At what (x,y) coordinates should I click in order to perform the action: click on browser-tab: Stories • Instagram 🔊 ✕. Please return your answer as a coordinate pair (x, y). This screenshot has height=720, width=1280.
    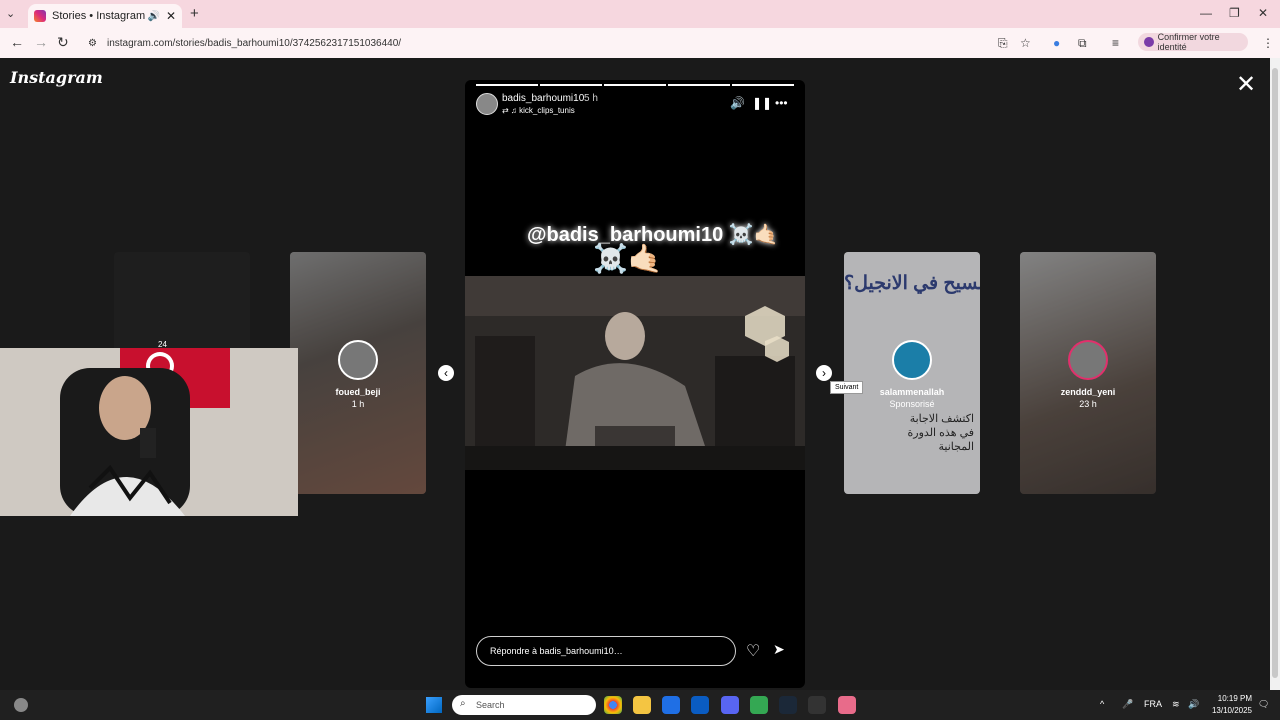
    Looking at the image, I should click on (105, 16).